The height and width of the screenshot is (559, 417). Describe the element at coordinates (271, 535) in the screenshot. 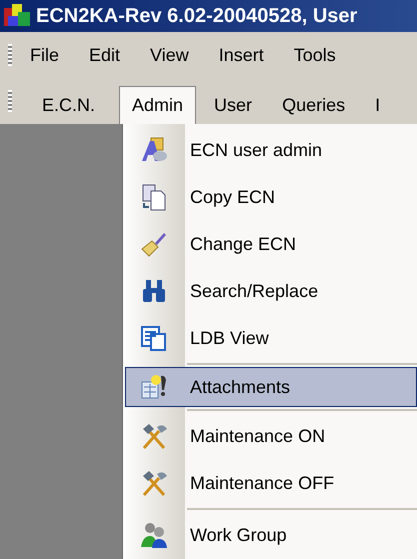

I see `menu-item: Work Group` at that location.